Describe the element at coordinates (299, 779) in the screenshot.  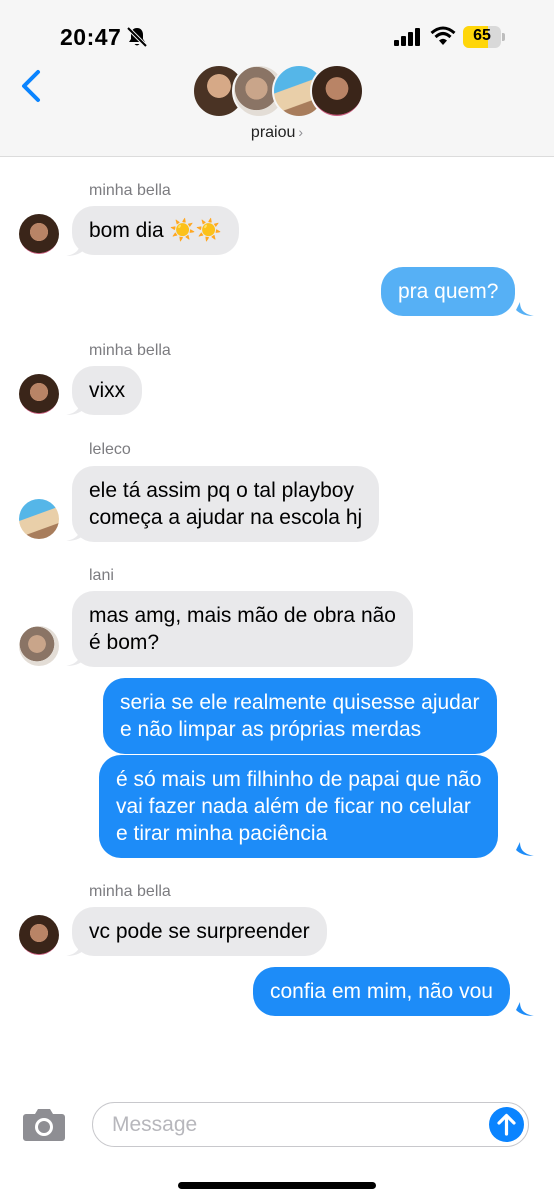
I see `message-line: é só mais um filhinho de papai que não` at that location.